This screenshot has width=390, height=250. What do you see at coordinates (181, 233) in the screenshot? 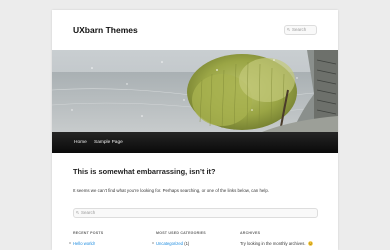
I see `widget-title-categories: MOST USED CATEGORIES` at bounding box center [181, 233].